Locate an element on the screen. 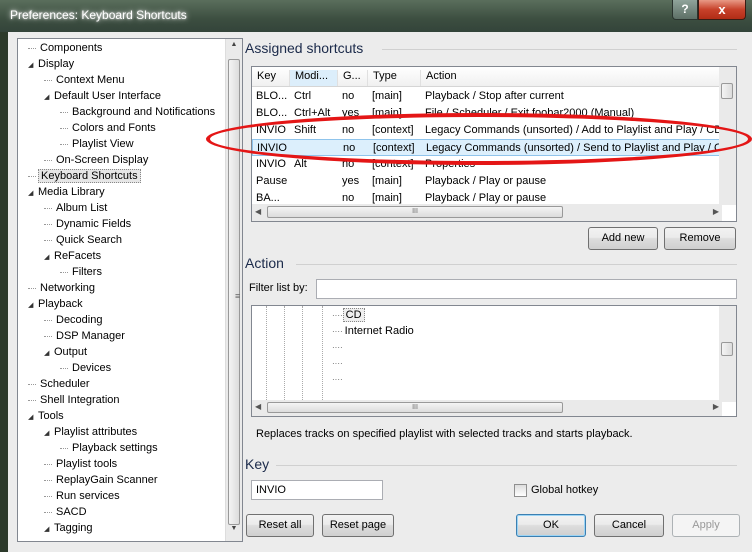 This screenshot has width=752, height=552. tree-item: Components is located at coordinates (66, 48).